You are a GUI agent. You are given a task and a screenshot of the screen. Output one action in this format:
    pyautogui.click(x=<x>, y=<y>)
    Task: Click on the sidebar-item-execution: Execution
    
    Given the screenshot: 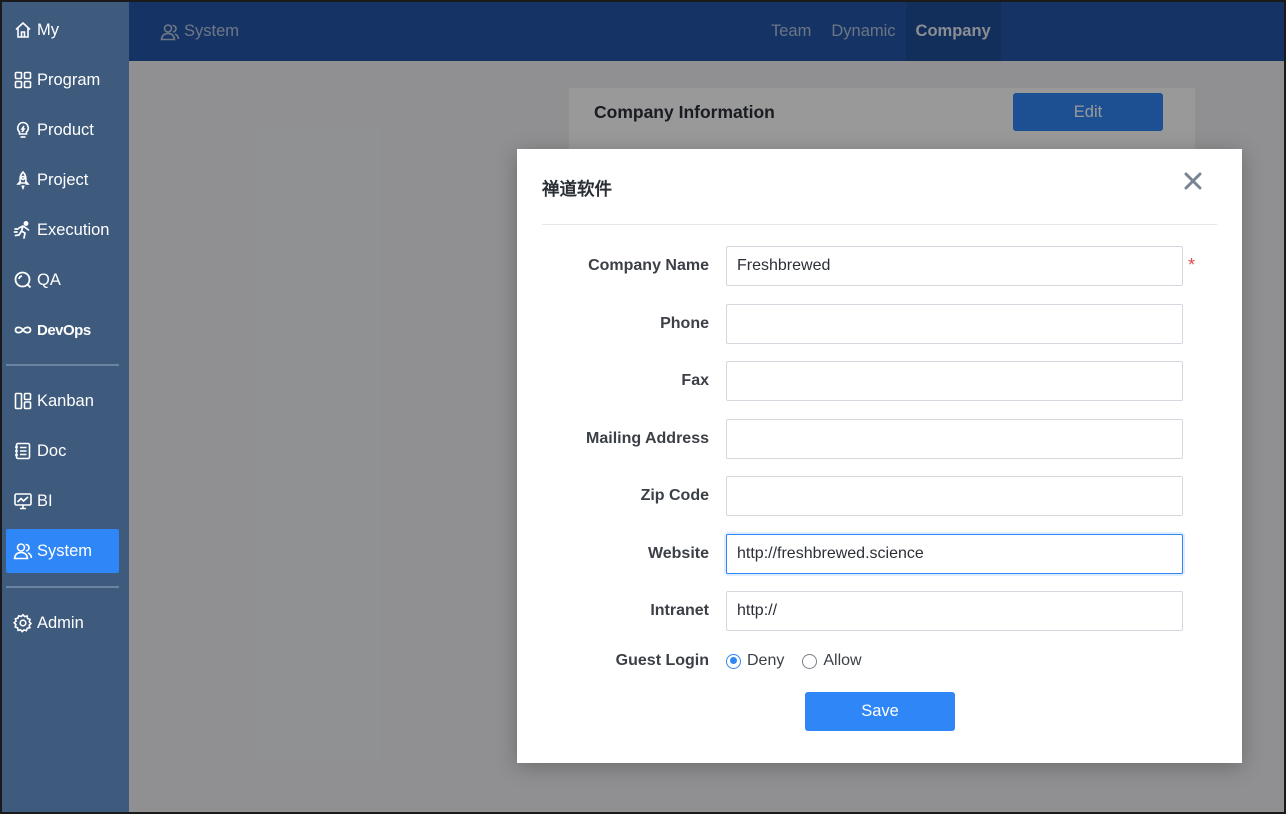 What is the action you would take?
    pyautogui.click(x=62, y=230)
    